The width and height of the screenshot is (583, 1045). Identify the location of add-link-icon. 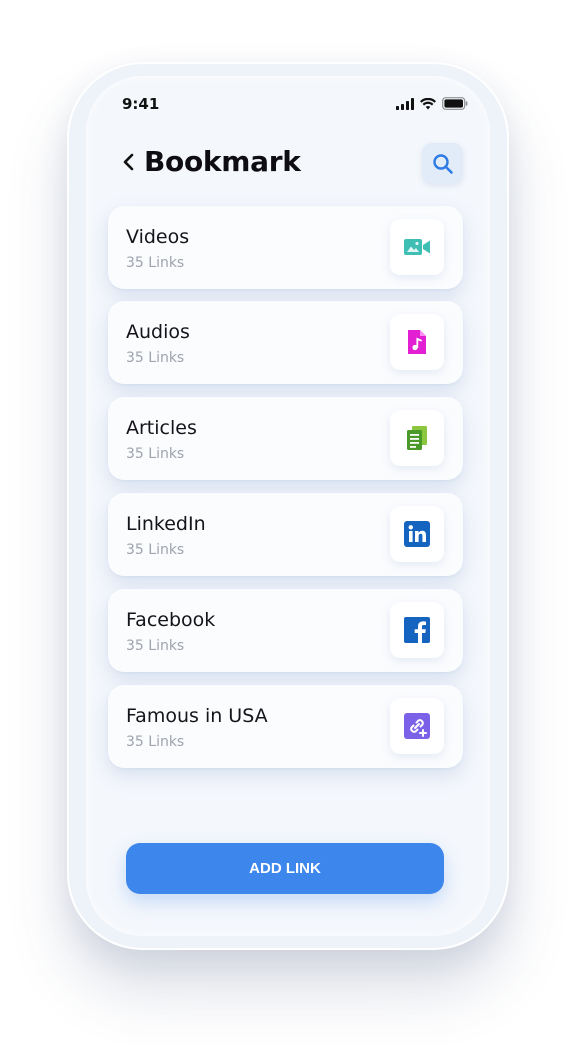
(417, 726).